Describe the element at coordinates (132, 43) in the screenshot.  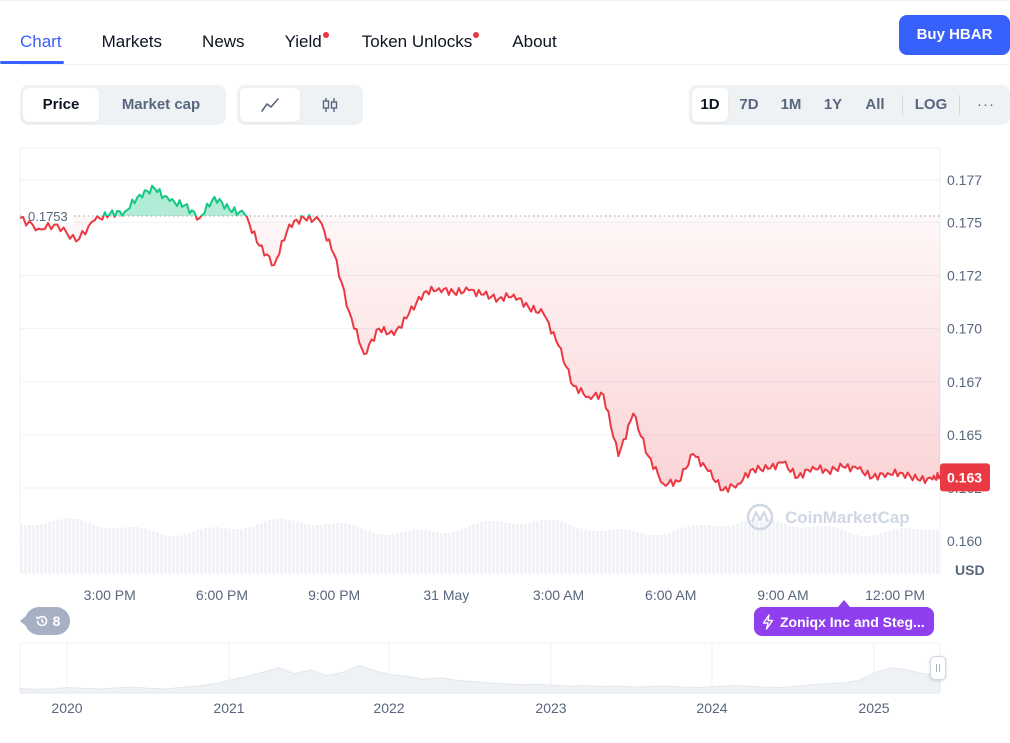
I see `tab-markets: Markets` at that location.